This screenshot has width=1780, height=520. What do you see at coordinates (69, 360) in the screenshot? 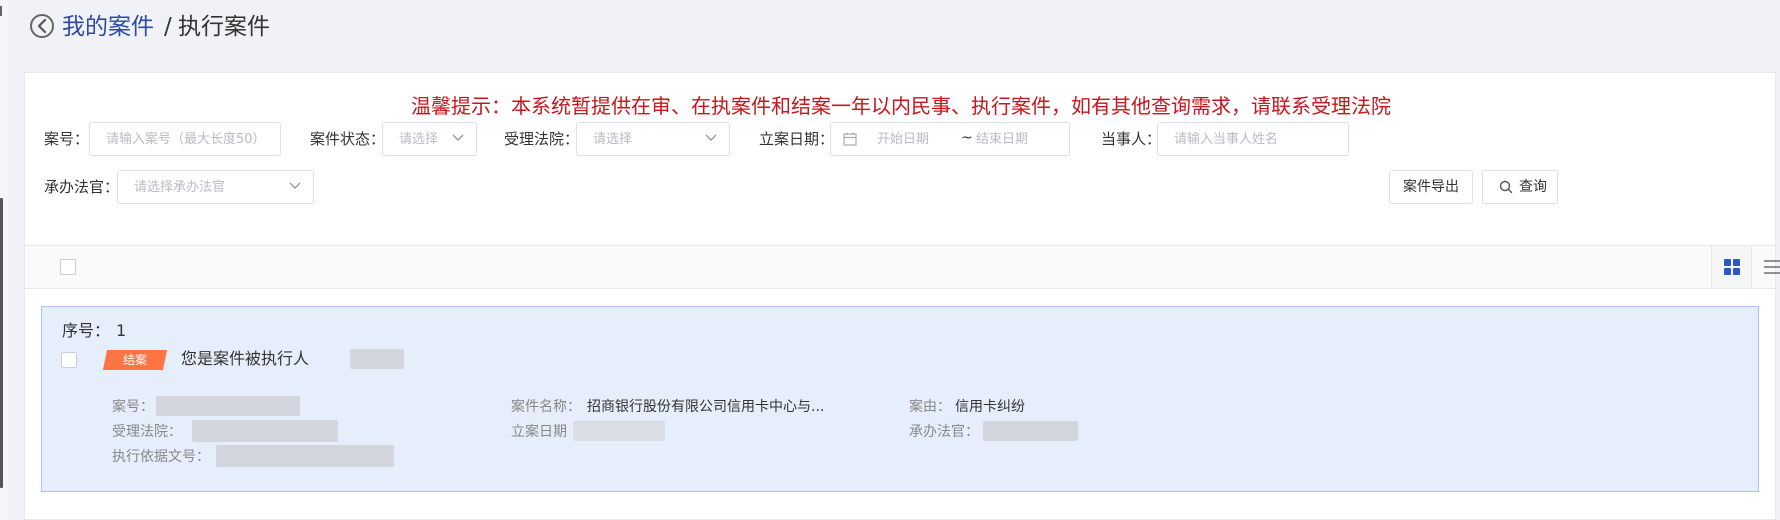
I see `case-select-checkbox` at bounding box center [69, 360].